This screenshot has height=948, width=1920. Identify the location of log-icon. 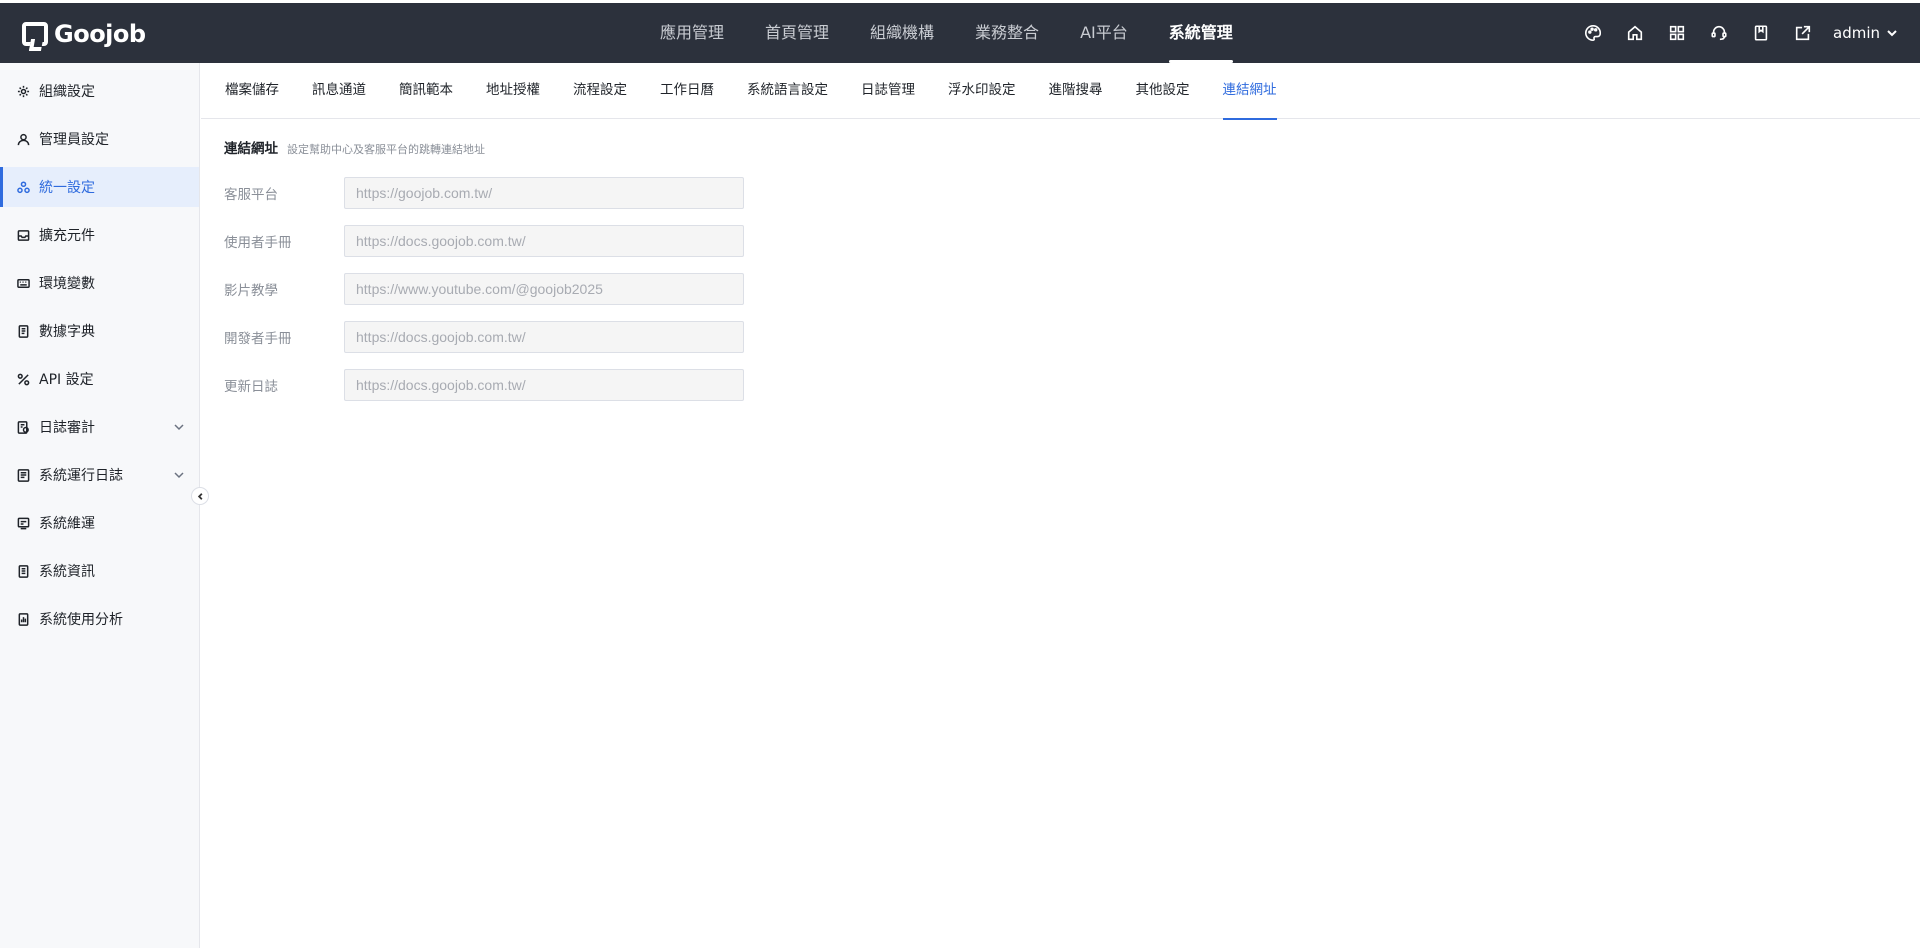
(23, 475).